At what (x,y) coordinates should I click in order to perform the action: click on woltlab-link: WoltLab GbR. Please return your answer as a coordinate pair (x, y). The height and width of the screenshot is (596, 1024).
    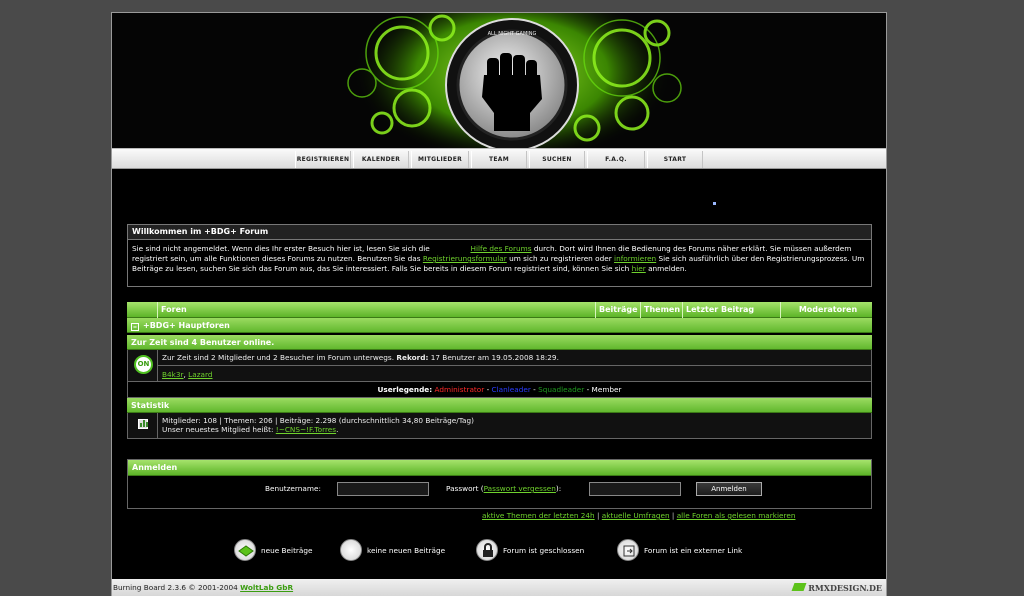
    Looking at the image, I should click on (266, 587).